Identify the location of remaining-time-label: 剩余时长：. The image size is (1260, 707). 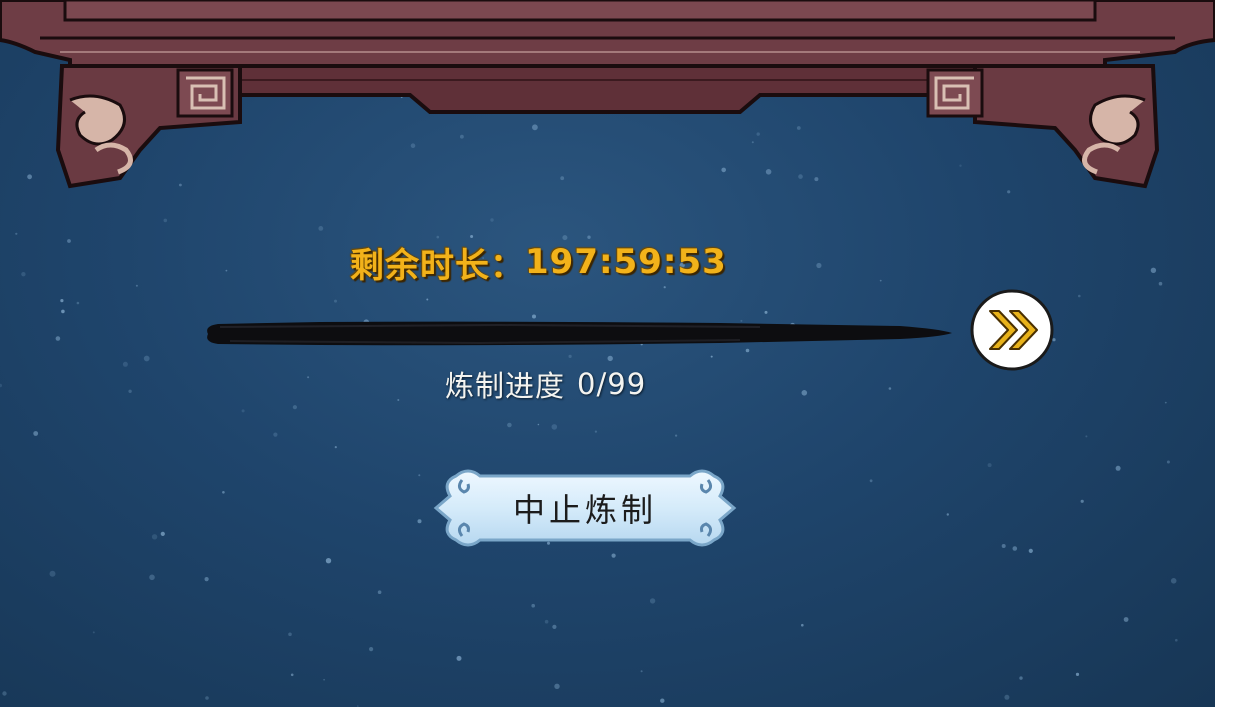
(437, 265).